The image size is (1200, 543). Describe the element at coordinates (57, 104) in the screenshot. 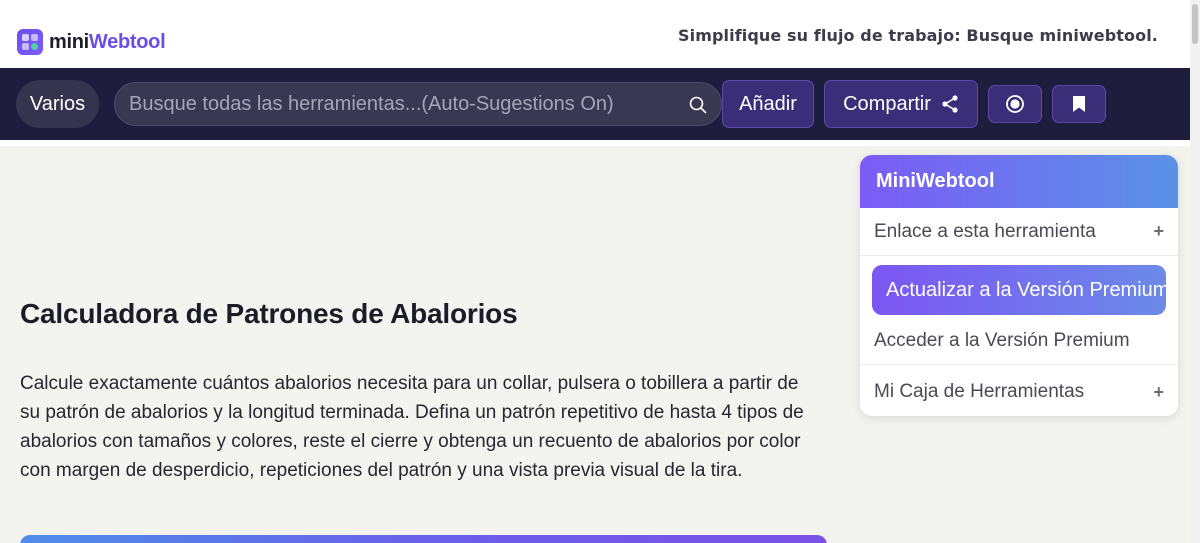

I see `categories-button: Varios` at that location.